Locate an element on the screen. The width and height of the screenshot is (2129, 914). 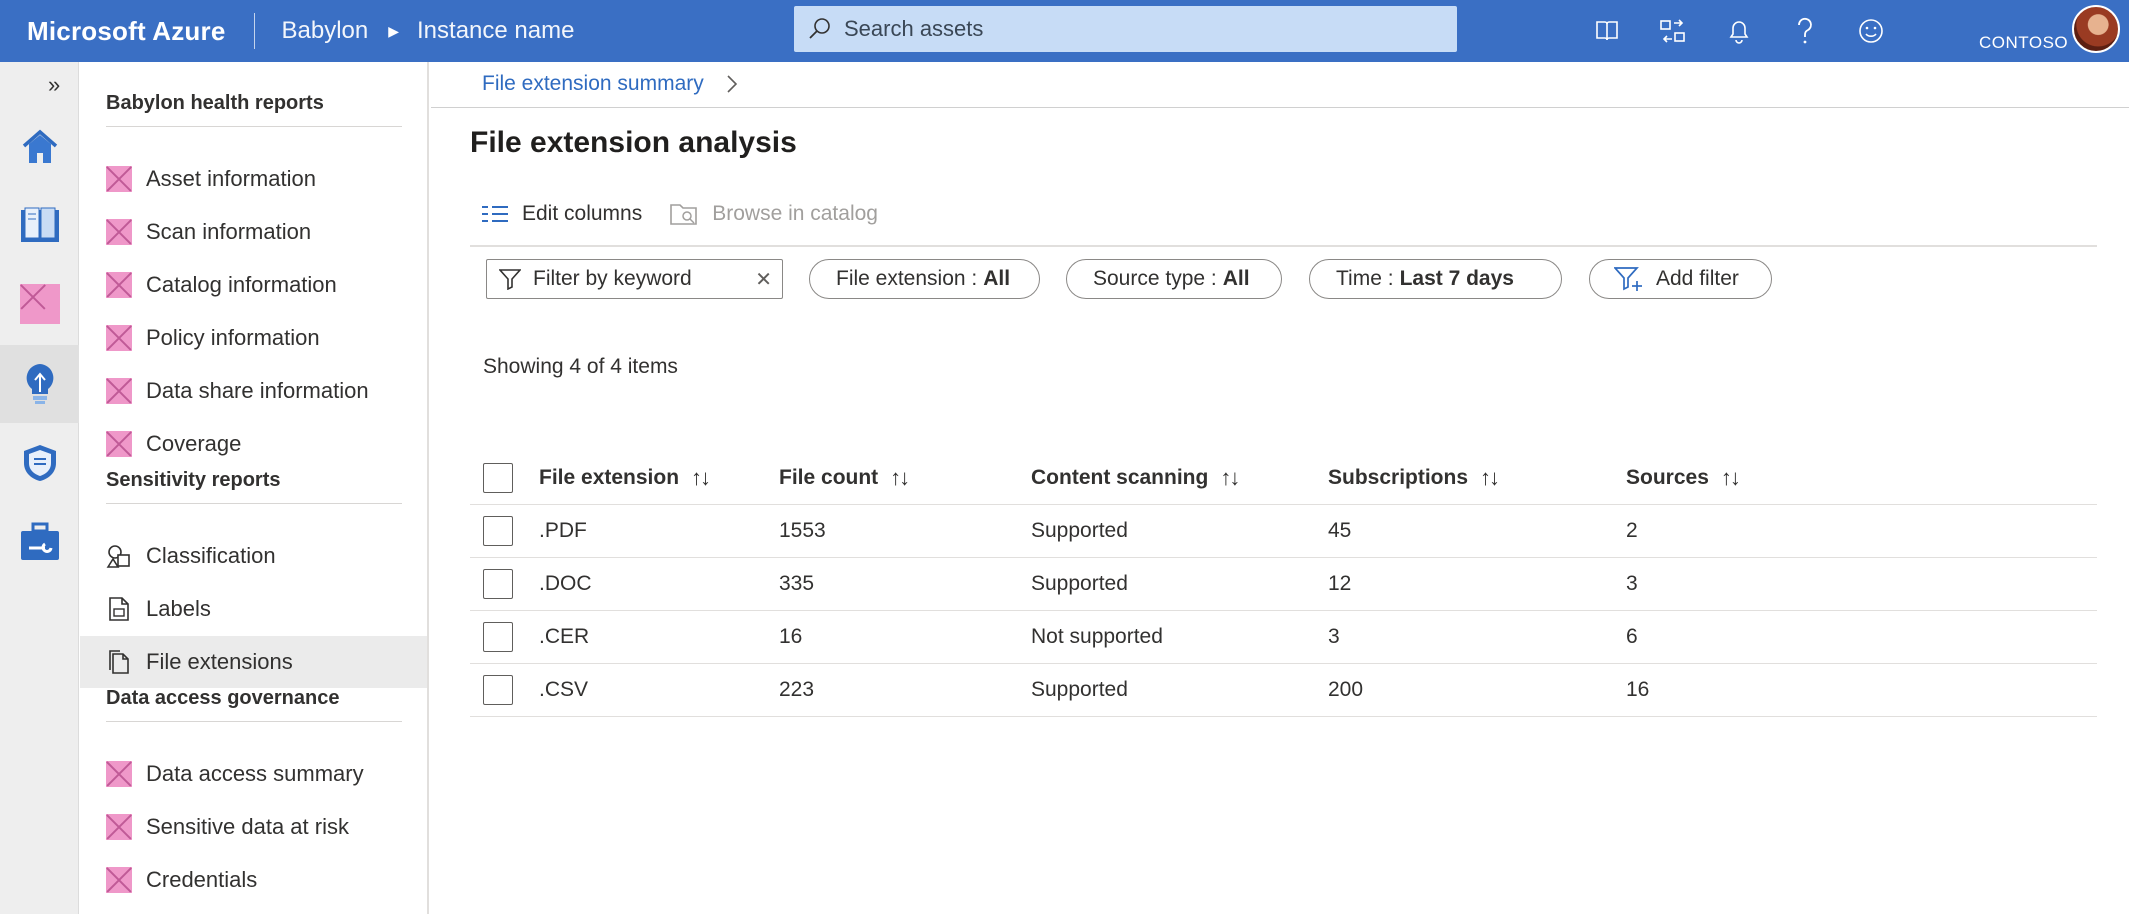
cell-content-scanning: Not supported is located at coordinates (1097, 636).